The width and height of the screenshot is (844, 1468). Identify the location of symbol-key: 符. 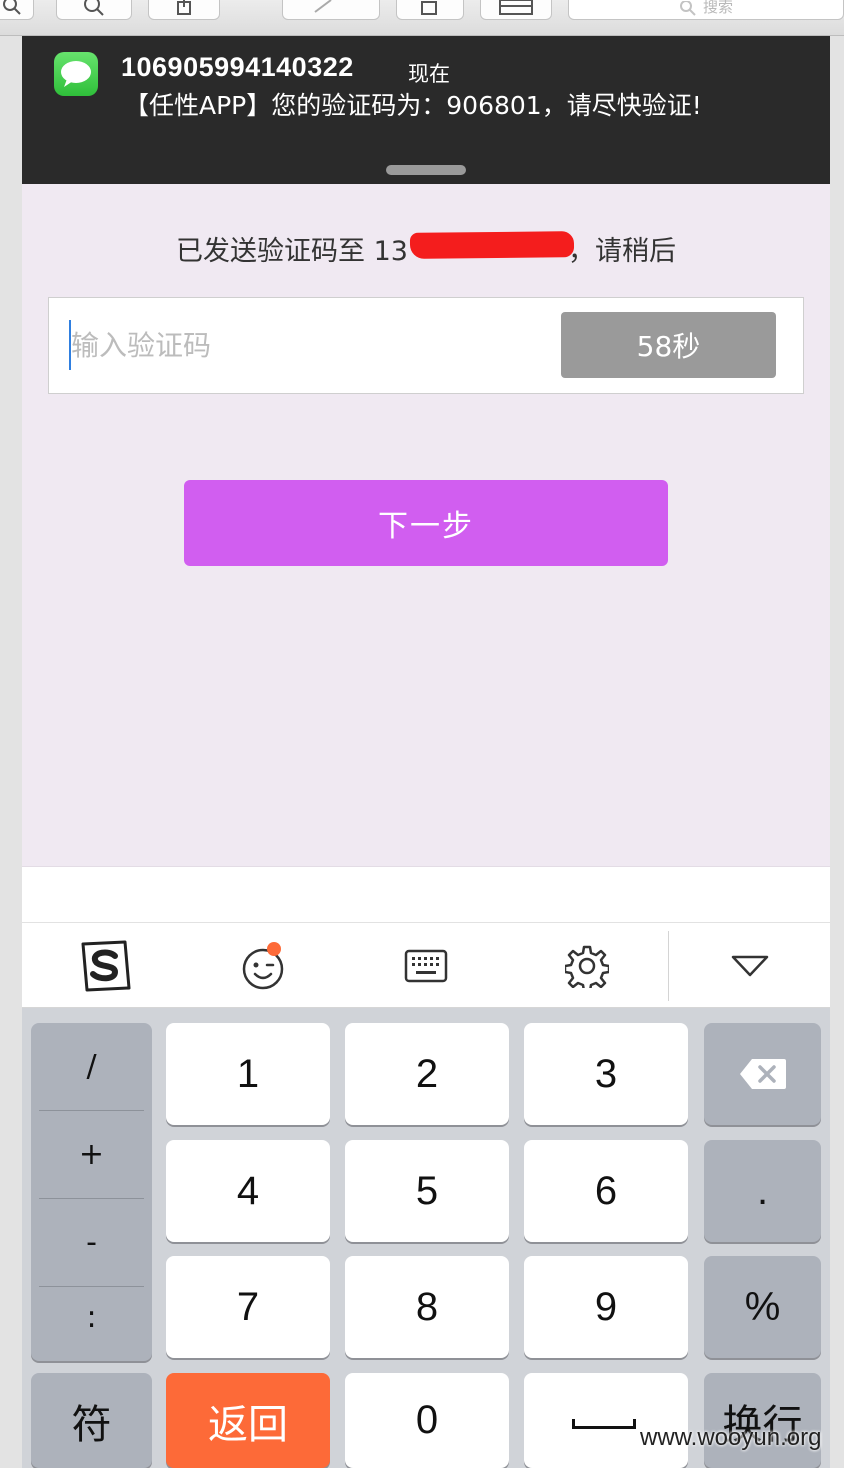
(91, 1420).